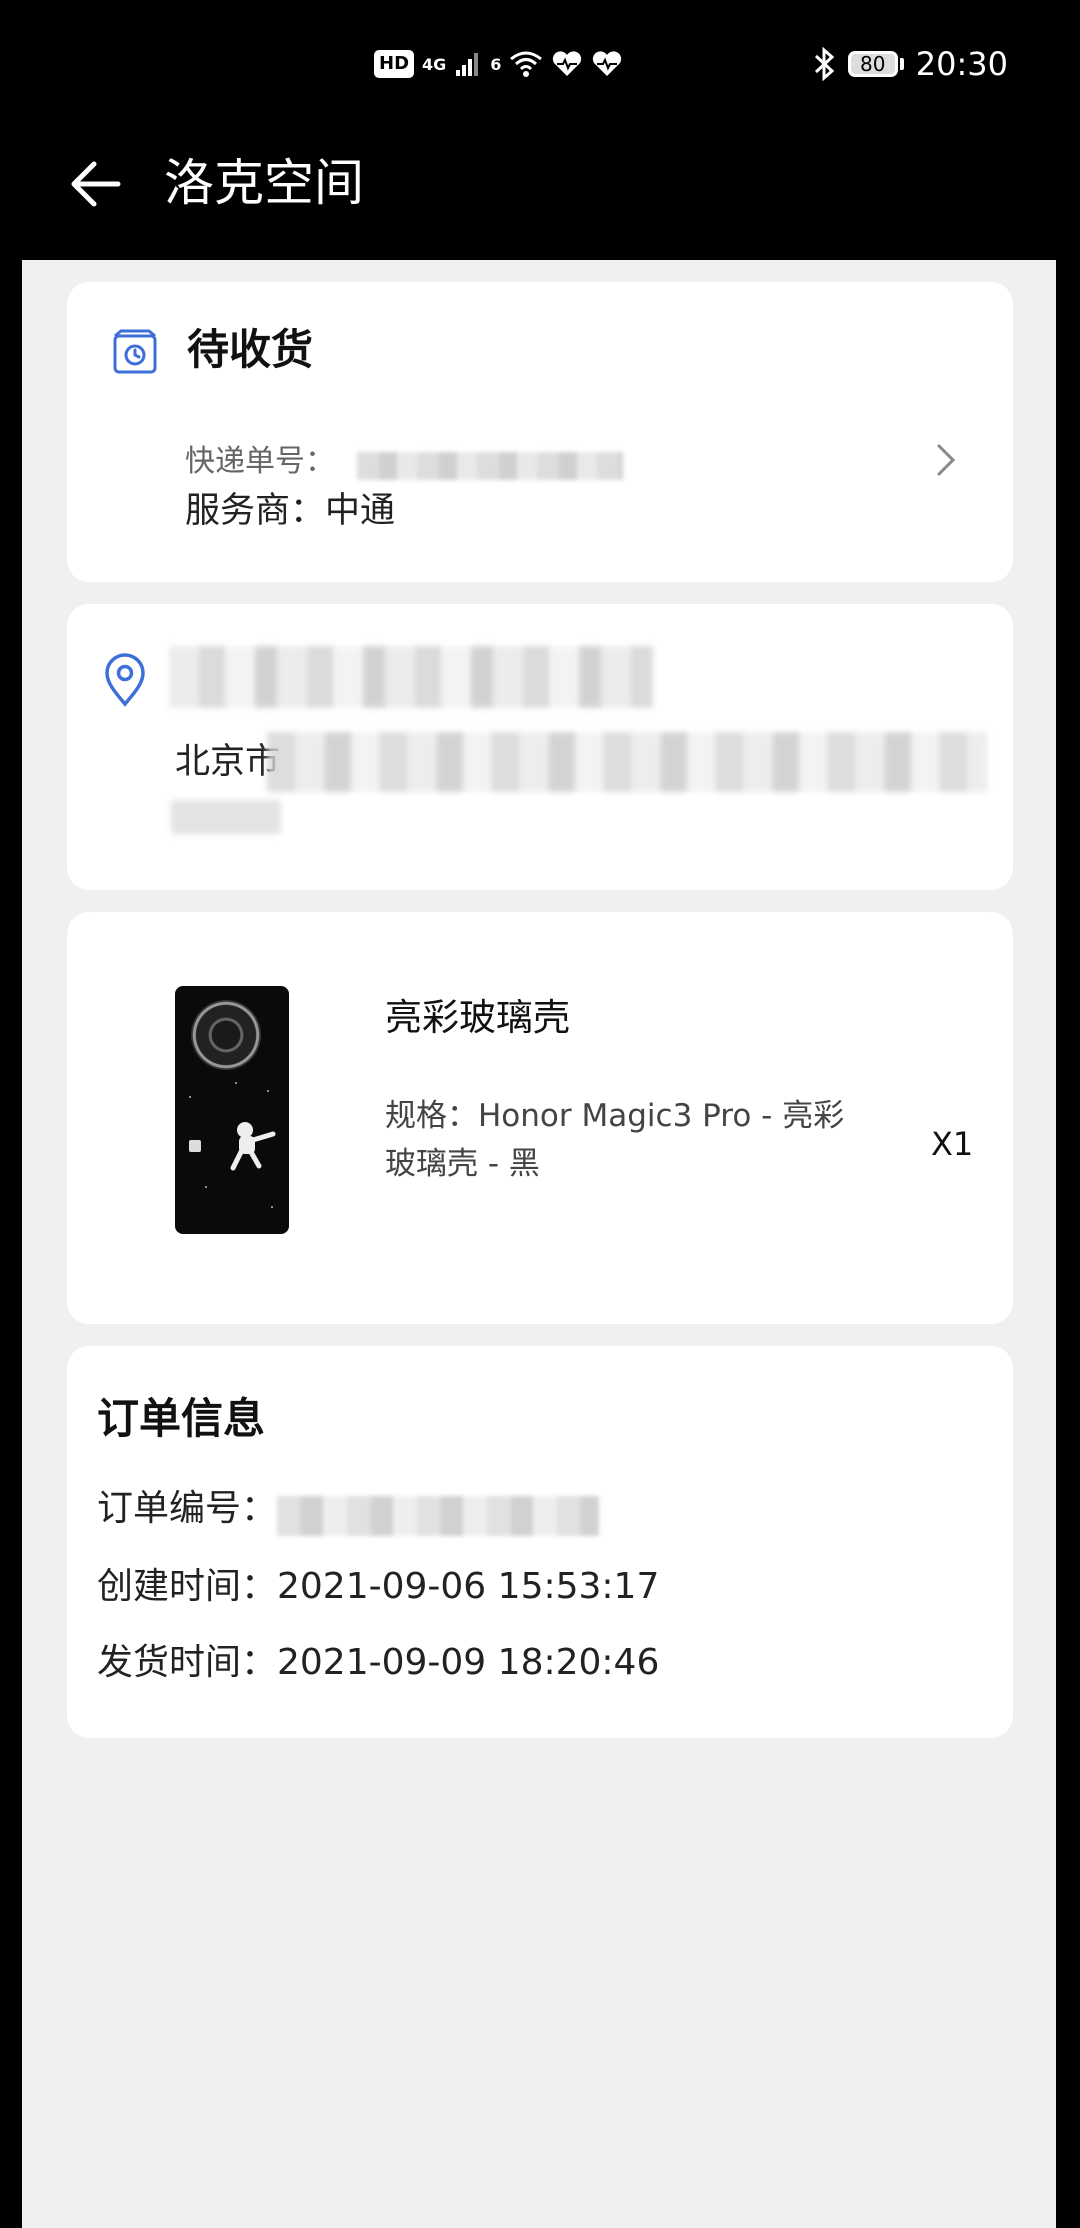  Describe the element at coordinates (195, 1146) in the screenshot. I see `balloon-icon` at that location.